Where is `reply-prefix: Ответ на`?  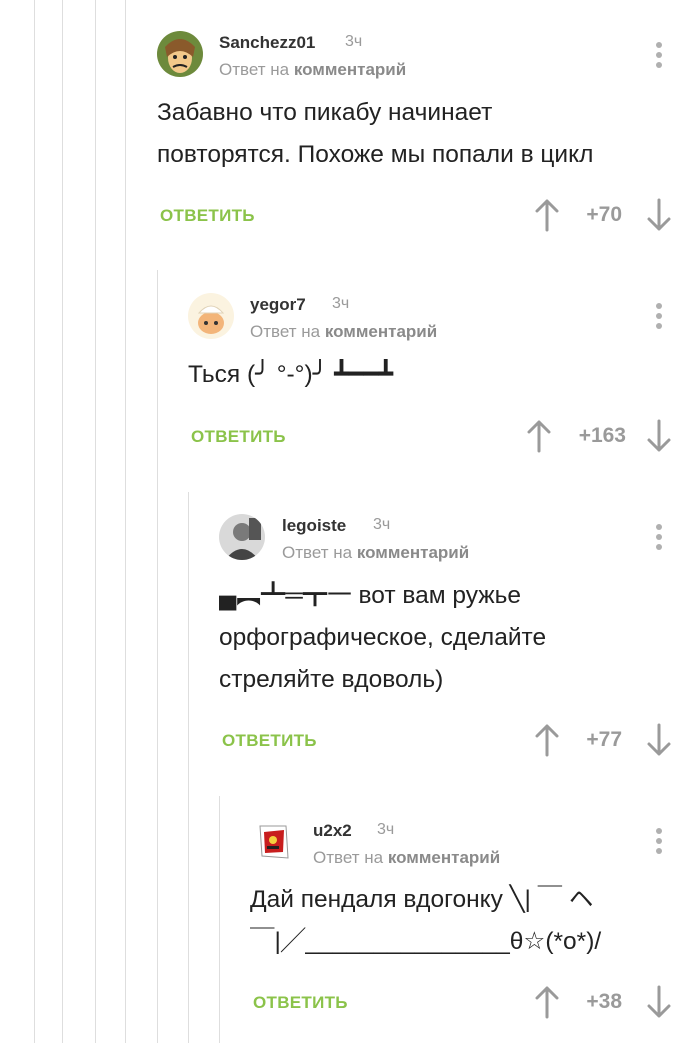
reply-prefix: Ответ на is located at coordinates (348, 857).